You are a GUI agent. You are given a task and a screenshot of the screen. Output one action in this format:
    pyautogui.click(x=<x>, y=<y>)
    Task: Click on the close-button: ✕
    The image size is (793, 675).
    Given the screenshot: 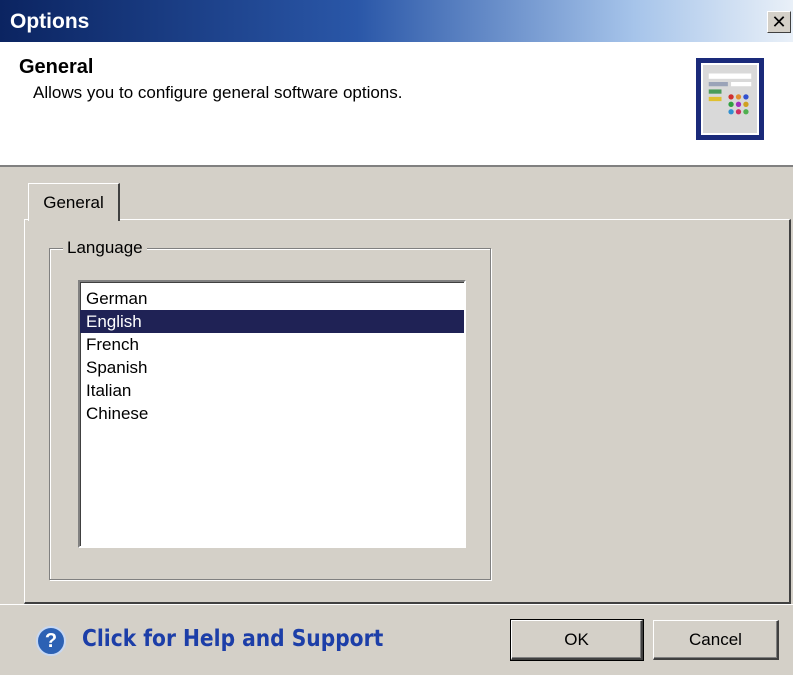 What is the action you would take?
    pyautogui.click(x=779, y=22)
    